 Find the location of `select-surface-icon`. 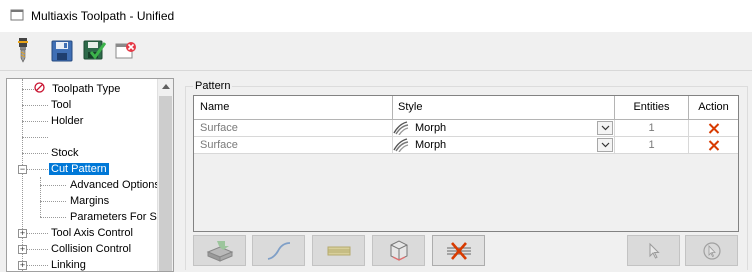

select-surface-icon is located at coordinates (219, 251).